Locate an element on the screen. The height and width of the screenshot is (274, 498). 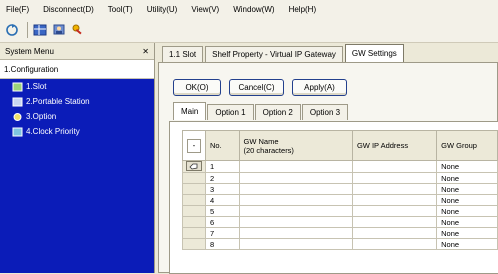
column-gw-group: GW Group is located at coordinates (467, 145).